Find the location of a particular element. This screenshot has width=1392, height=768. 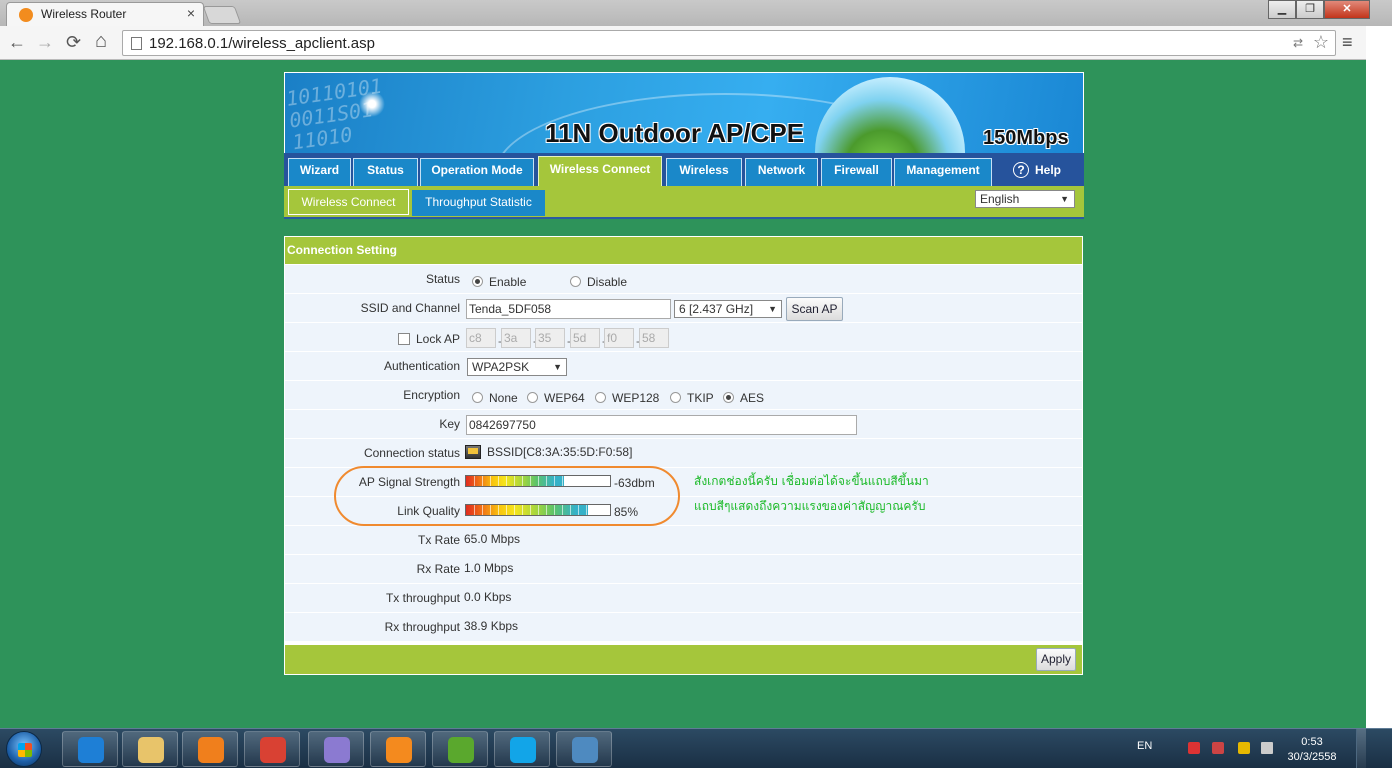

taskbar-utorrent-button is located at coordinates (460, 749).